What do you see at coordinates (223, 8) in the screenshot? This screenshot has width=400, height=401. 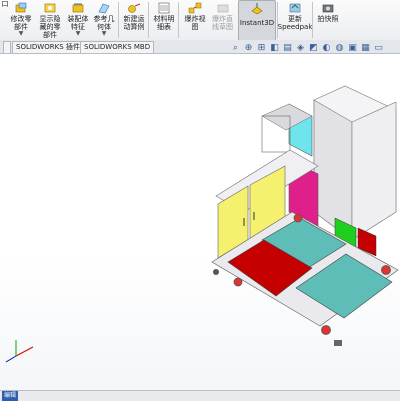 I see `explode-line-sketch-icon` at bounding box center [223, 8].